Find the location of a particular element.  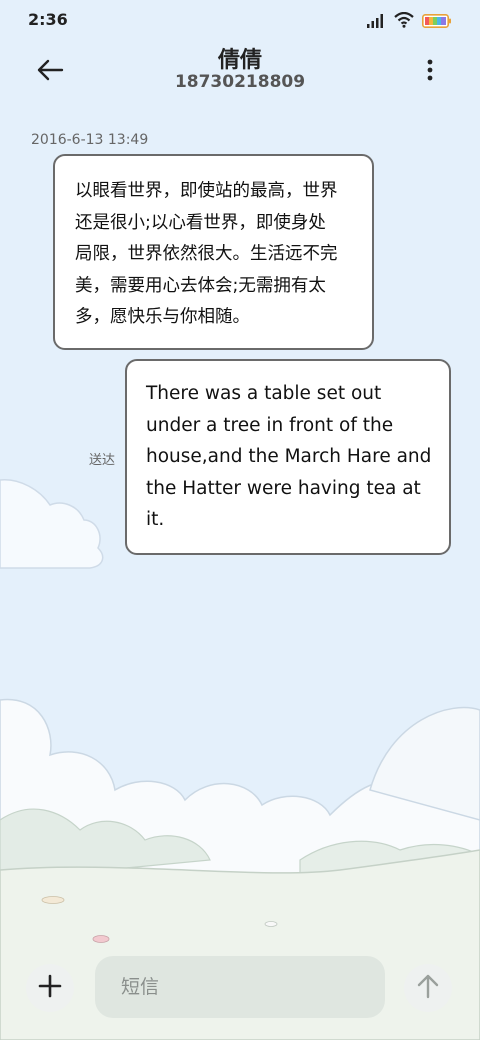

send-button is located at coordinates (428, 988).